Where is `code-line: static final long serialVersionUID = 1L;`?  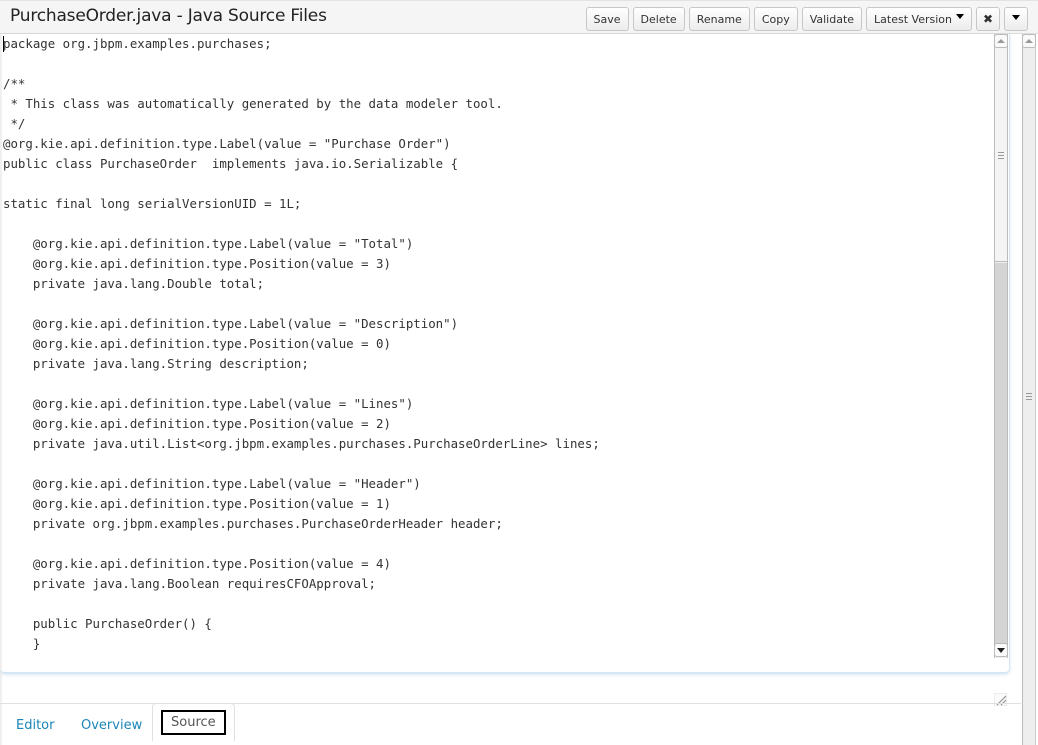 code-line: static final long serialVersionUID = 1L; is located at coordinates (152, 203).